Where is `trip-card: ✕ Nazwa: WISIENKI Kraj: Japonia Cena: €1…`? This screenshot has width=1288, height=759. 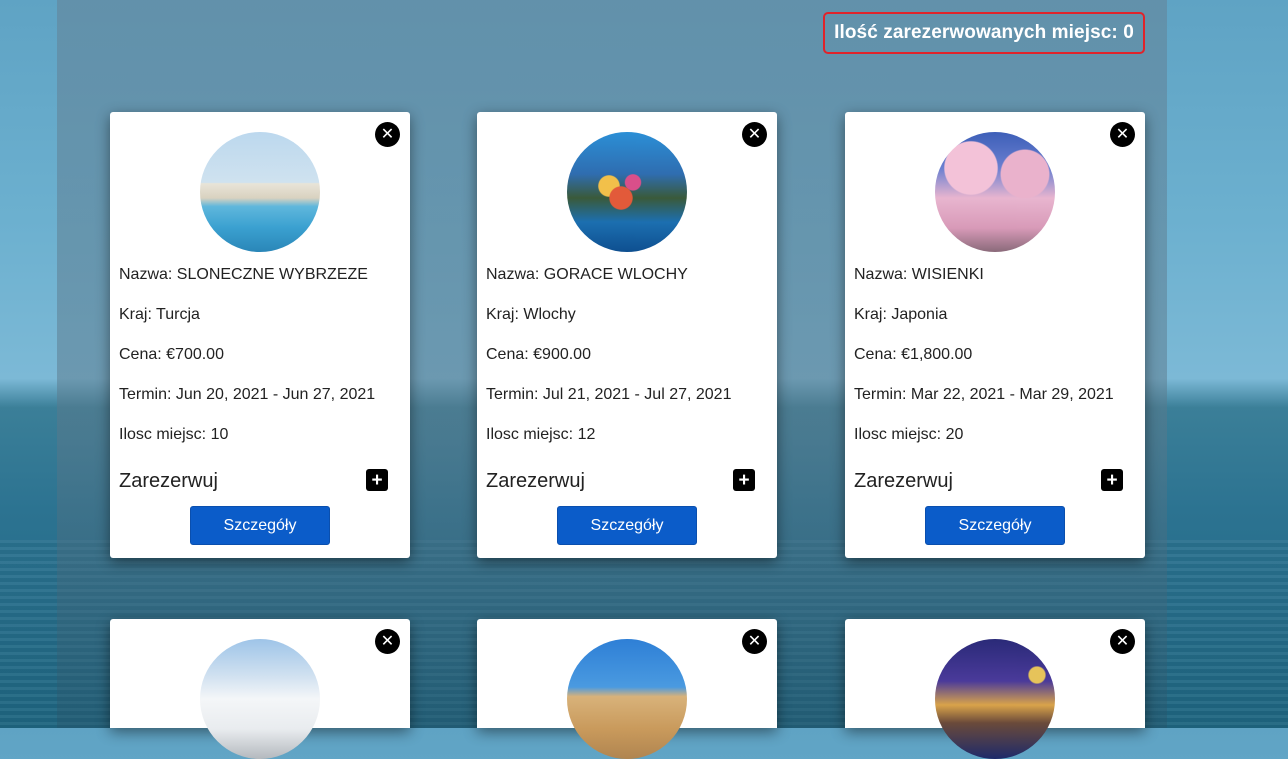 trip-card: ✕ Nazwa: WISIENKI Kraj: Japonia Cena: €1… is located at coordinates (995, 335).